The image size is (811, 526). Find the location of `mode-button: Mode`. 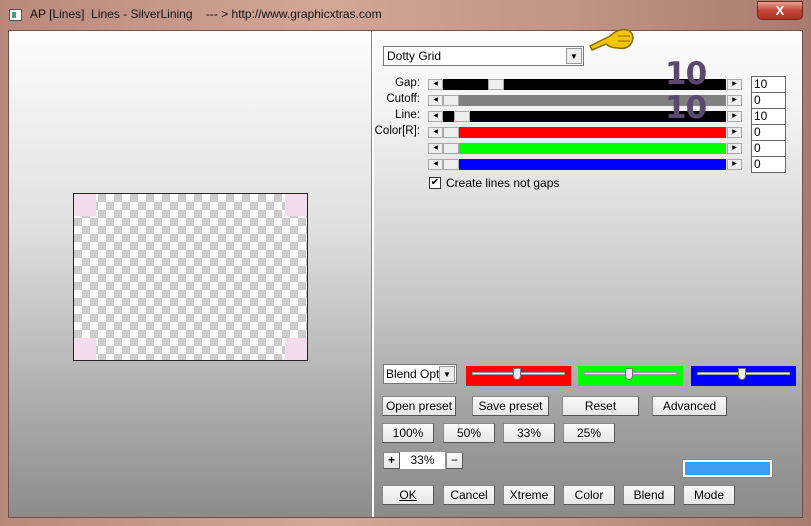

mode-button: Mode is located at coordinates (709, 495).